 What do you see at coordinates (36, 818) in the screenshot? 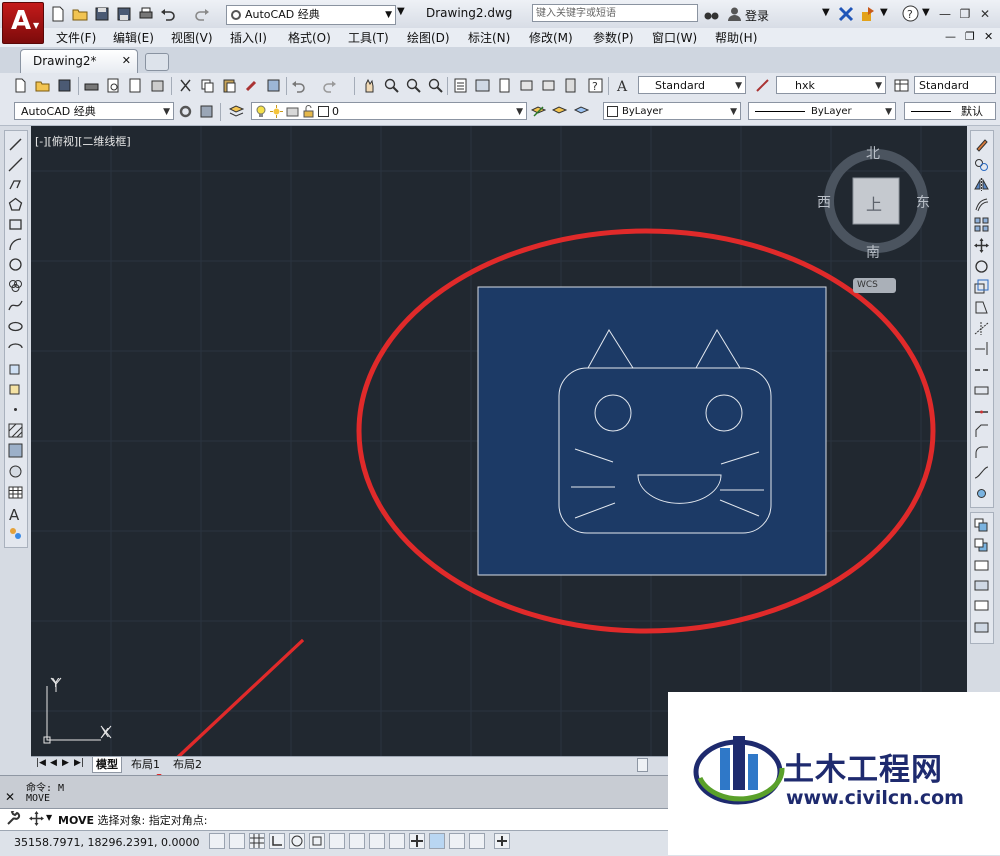
I see `move-command-icon` at bounding box center [36, 818].